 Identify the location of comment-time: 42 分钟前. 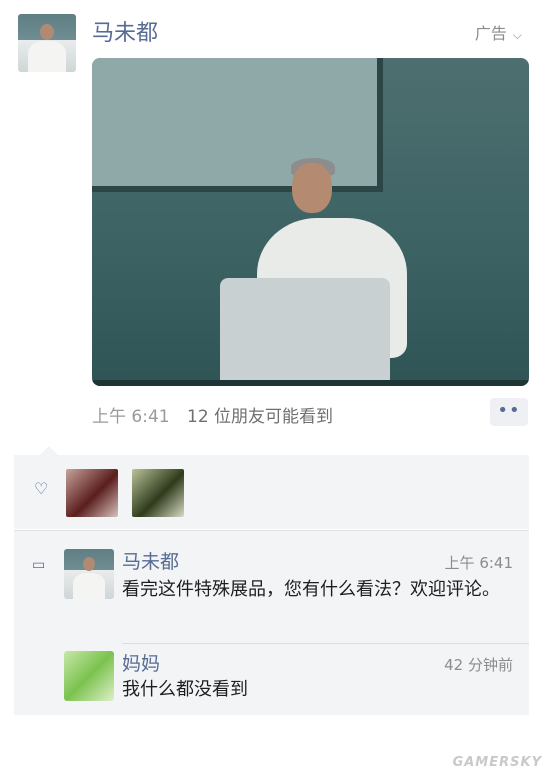
(478, 665).